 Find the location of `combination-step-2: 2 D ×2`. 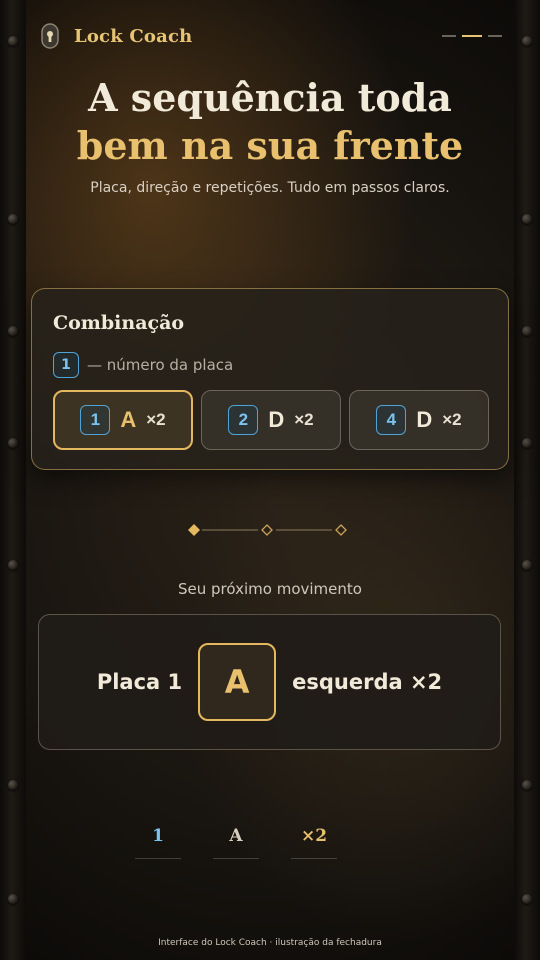

combination-step-2: 2 D ×2 is located at coordinates (271, 420).